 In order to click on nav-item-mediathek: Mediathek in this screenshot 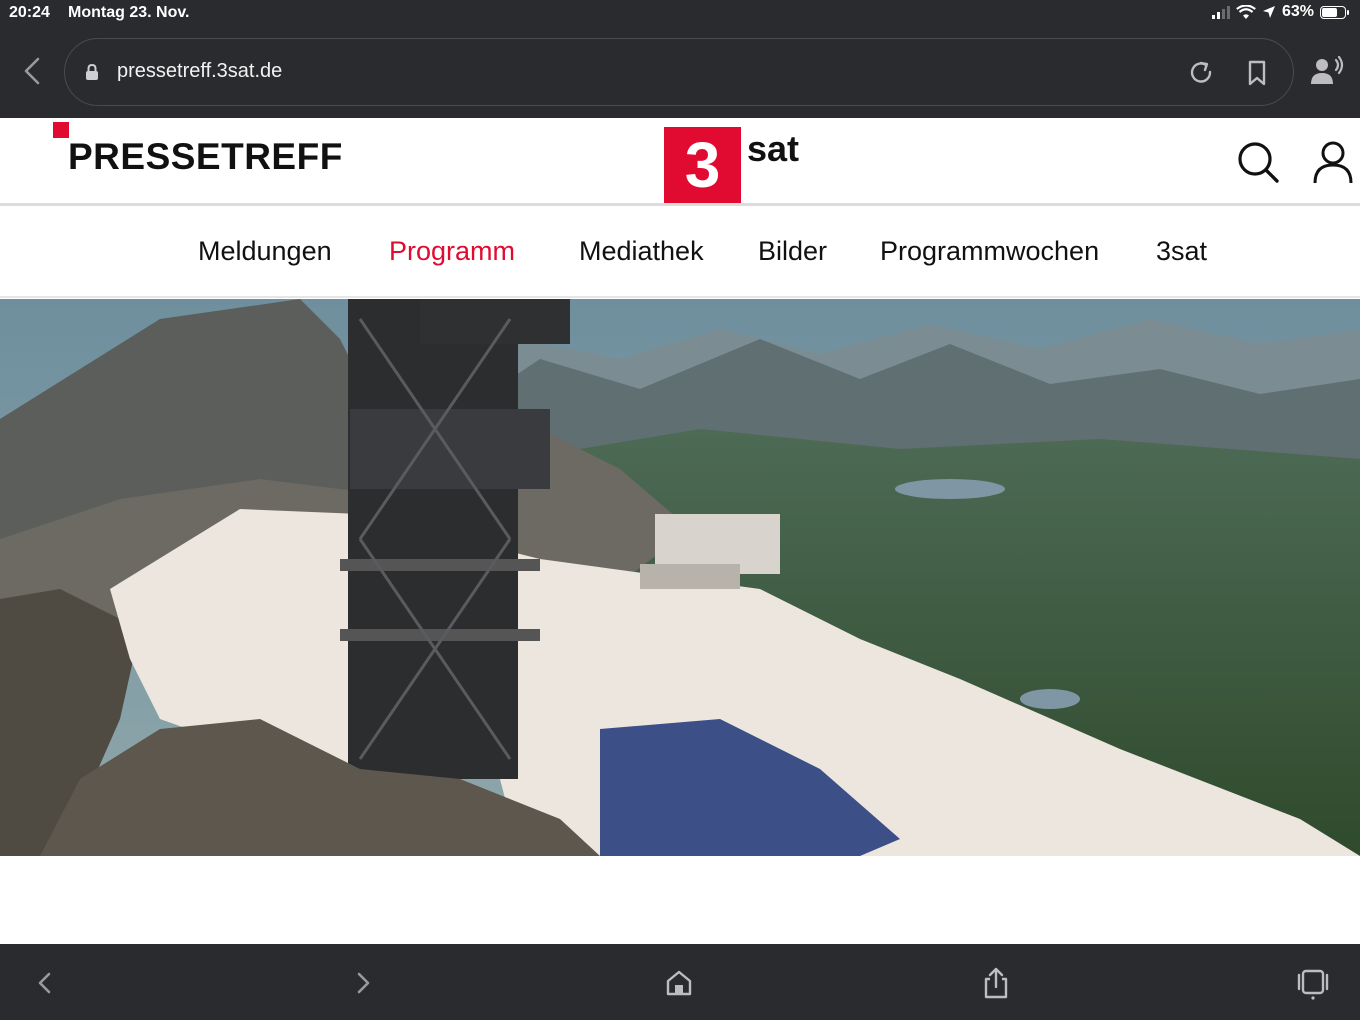, I will do `click(641, 251)`.